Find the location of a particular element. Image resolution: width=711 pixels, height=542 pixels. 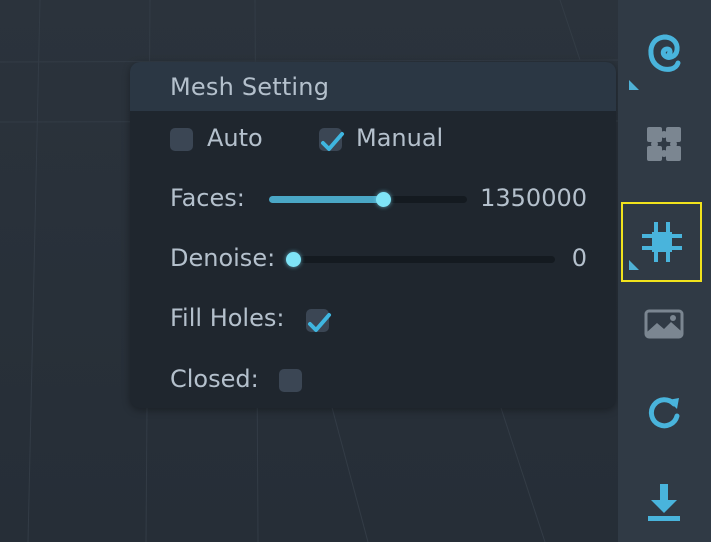

denoise-value: 0 is located at coordinates (579, 258).